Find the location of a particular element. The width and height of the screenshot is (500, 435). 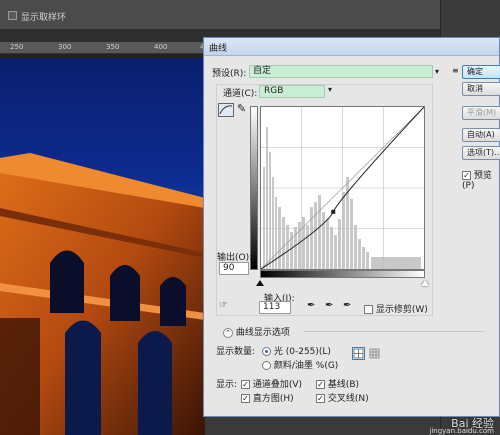

preset-row: 预设(R): 自定 ▾ ≡ is located at coordinates (352, 72).